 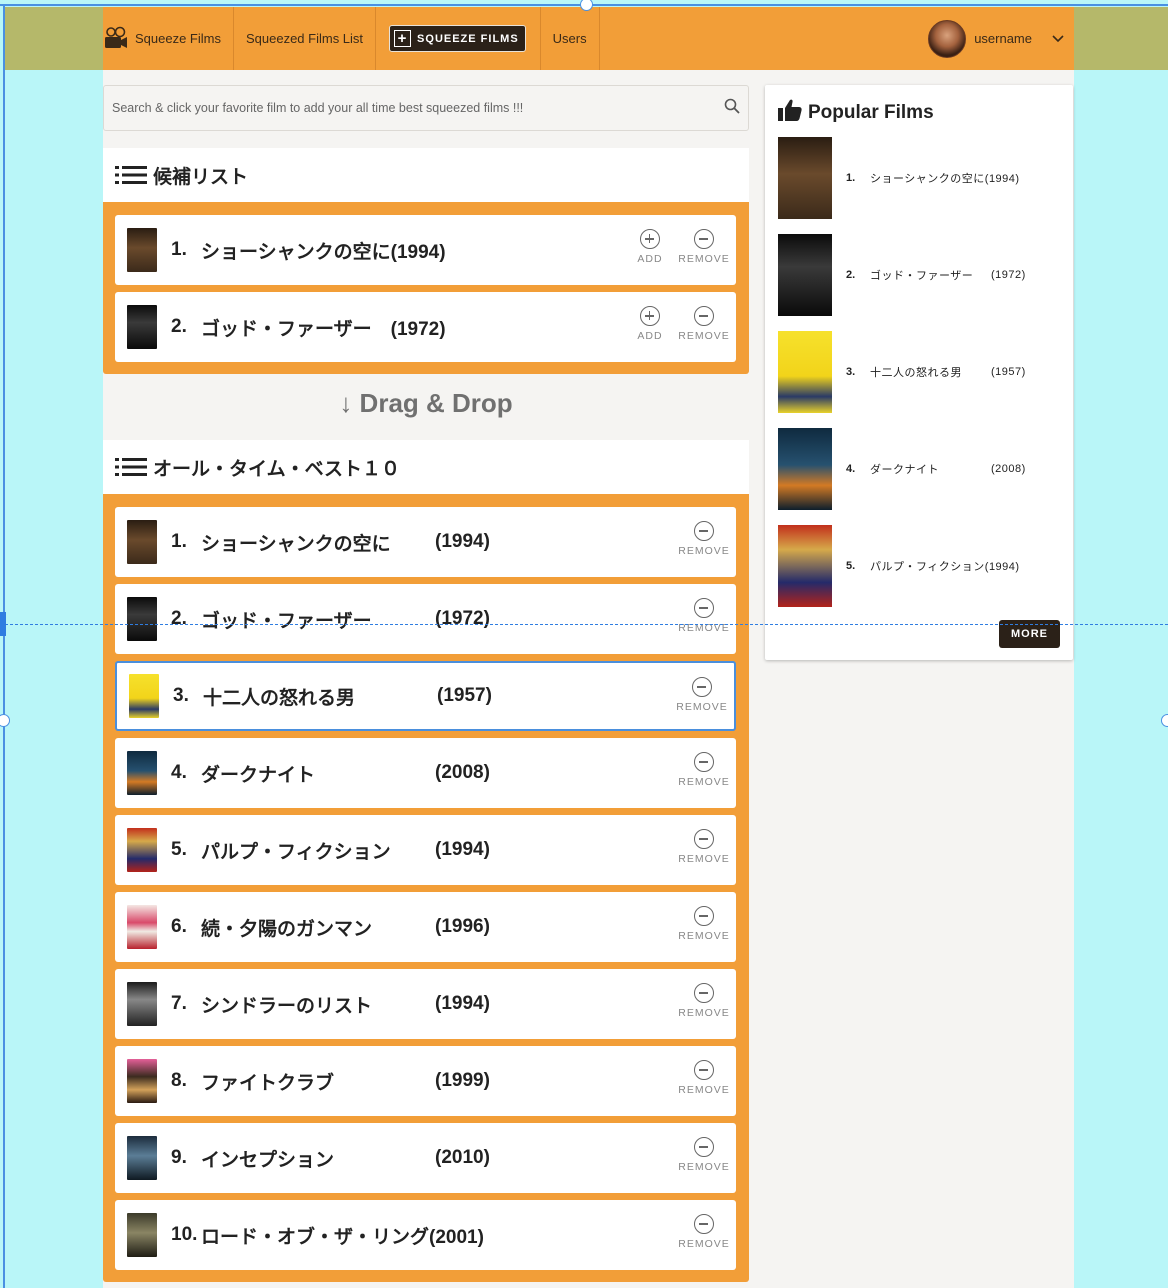 What do you see at coordinates (178, 38) in the screenshot?
I see `brand-label: Squeeze Films` at bounding box center [178, 38].